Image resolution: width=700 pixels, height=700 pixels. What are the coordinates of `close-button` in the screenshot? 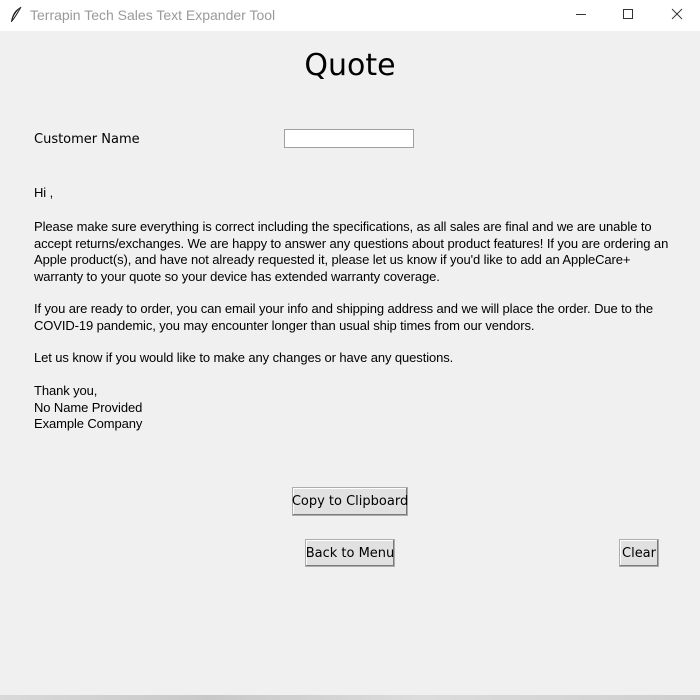 It's located at (677, 15).